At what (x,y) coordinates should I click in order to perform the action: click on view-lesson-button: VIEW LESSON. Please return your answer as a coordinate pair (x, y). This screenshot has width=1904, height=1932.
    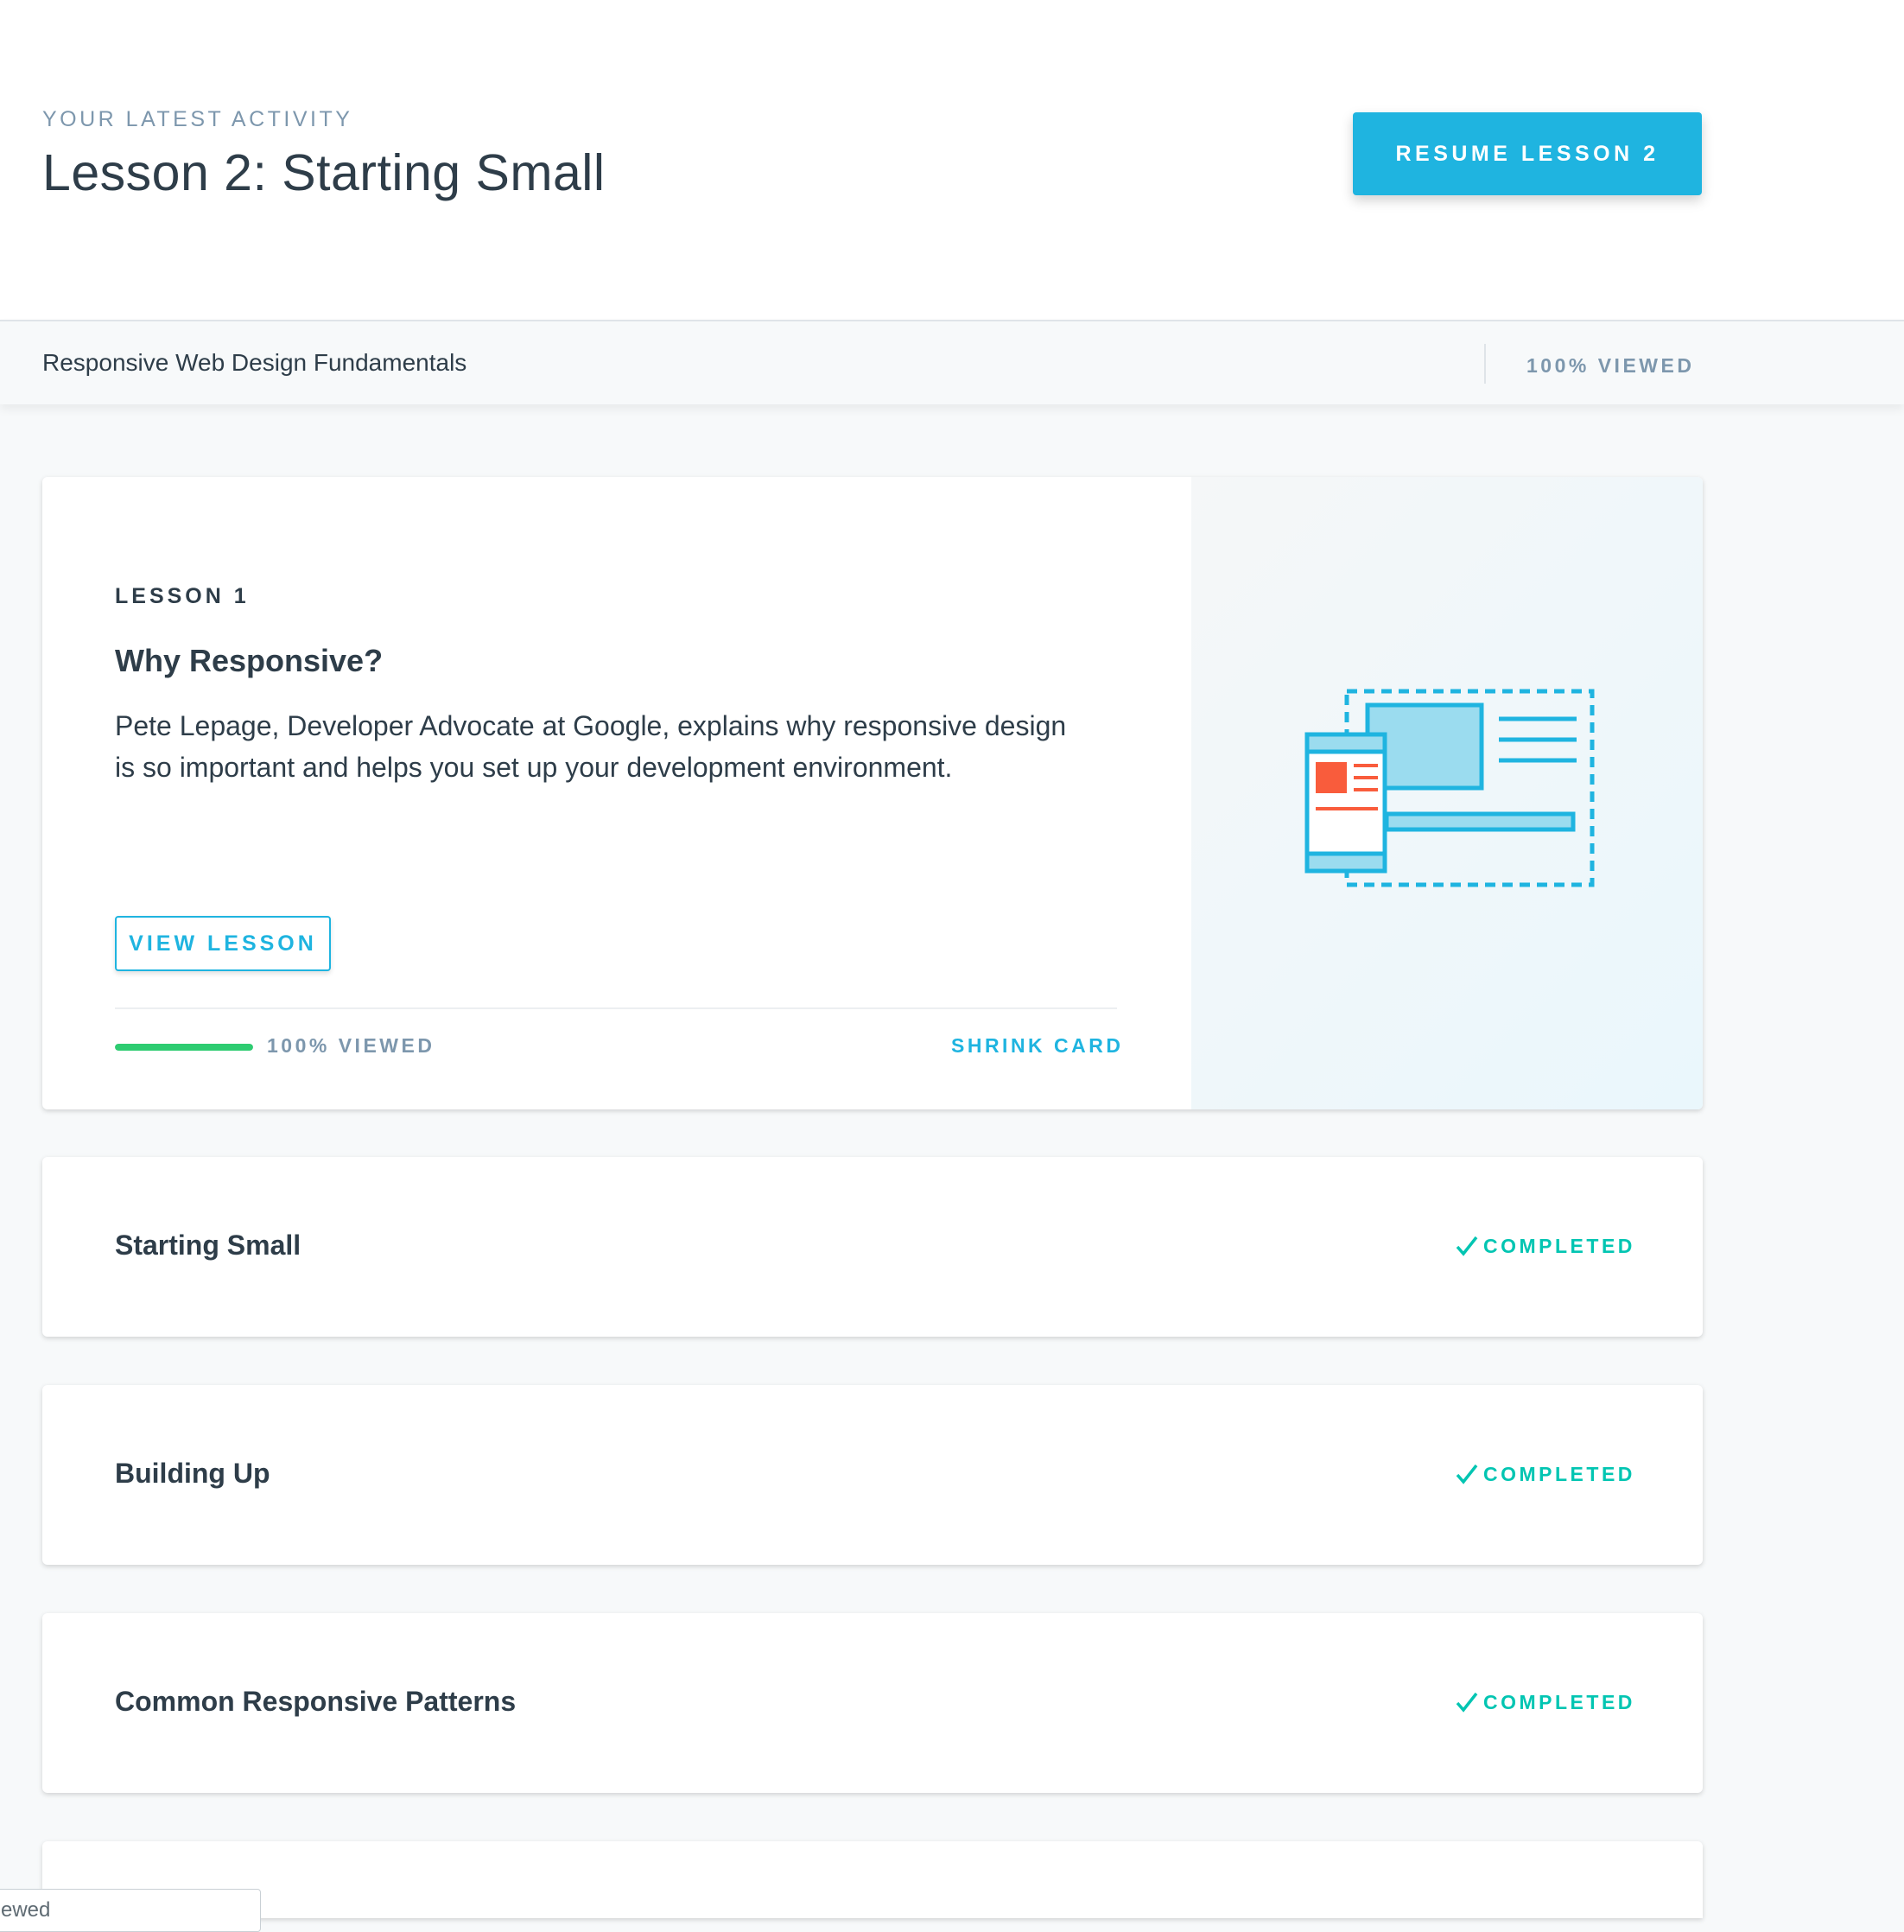
    Looking at the image, I should click on (223, 943).